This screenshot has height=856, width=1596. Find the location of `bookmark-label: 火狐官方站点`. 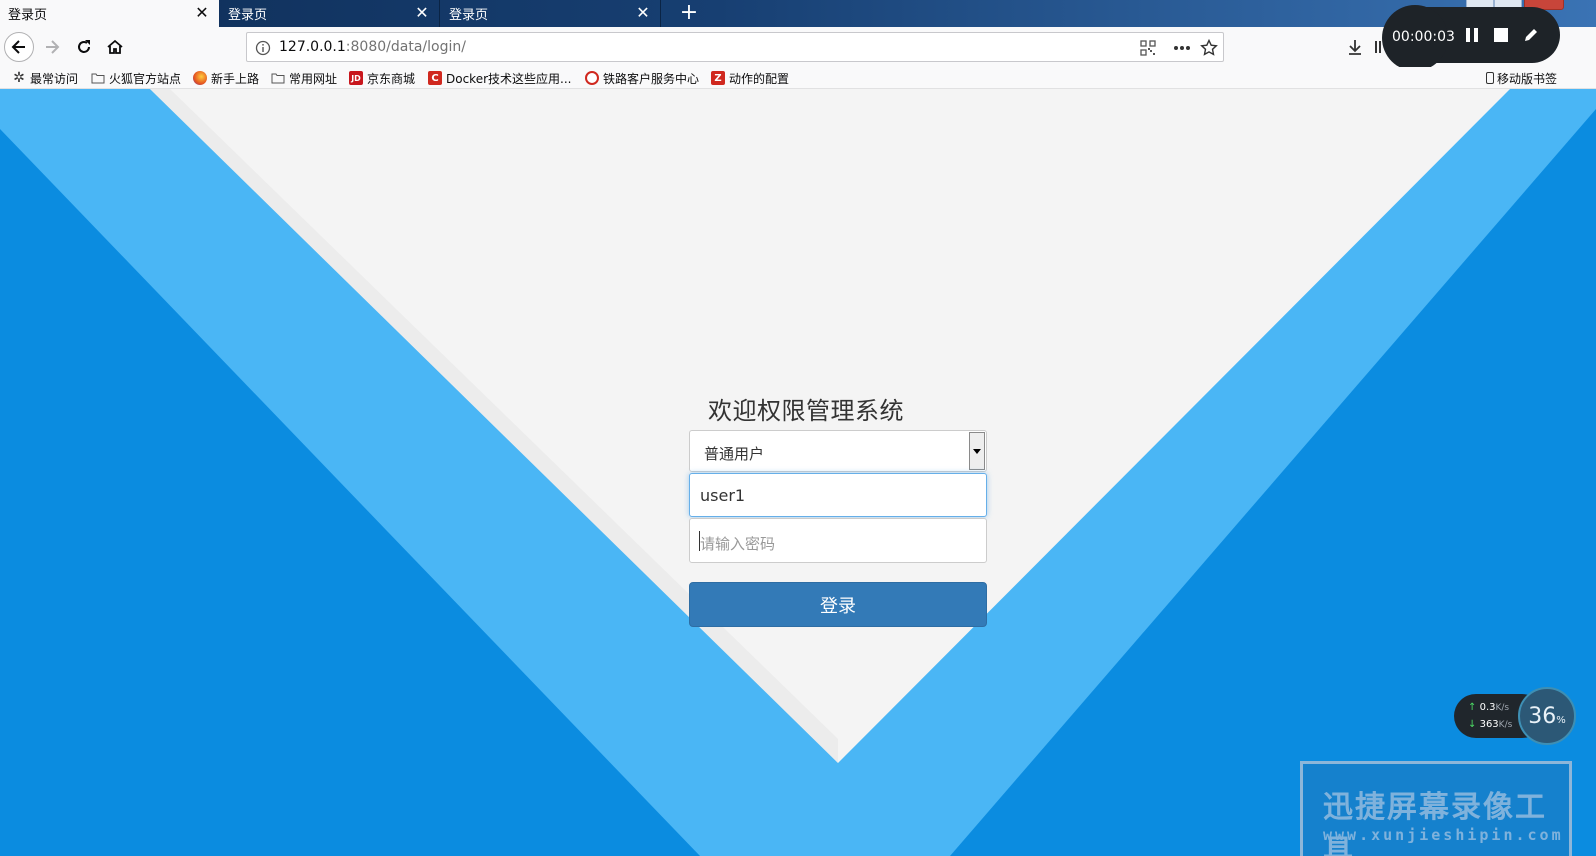

bookmark-label: 火狐官方站点 is located at coordinates (145, 78).